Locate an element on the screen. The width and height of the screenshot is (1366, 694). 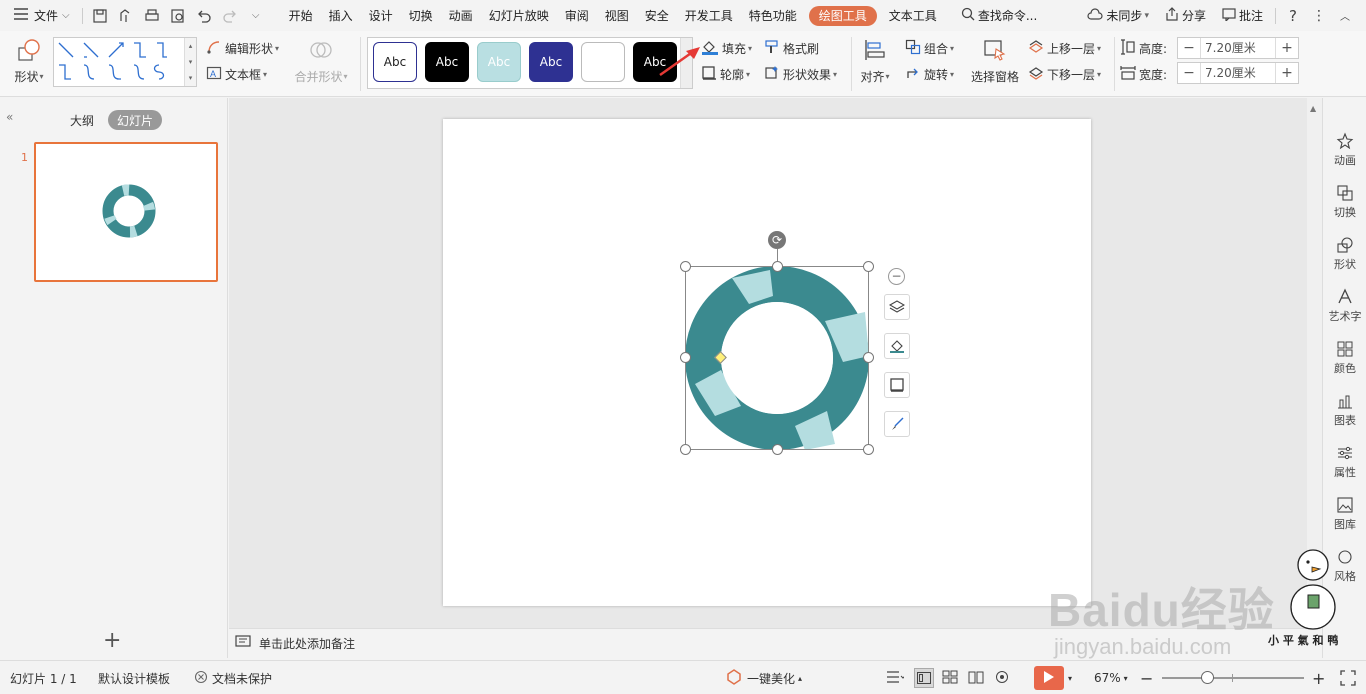
comment-button: 批注 is located at coordinates (1242, 15).